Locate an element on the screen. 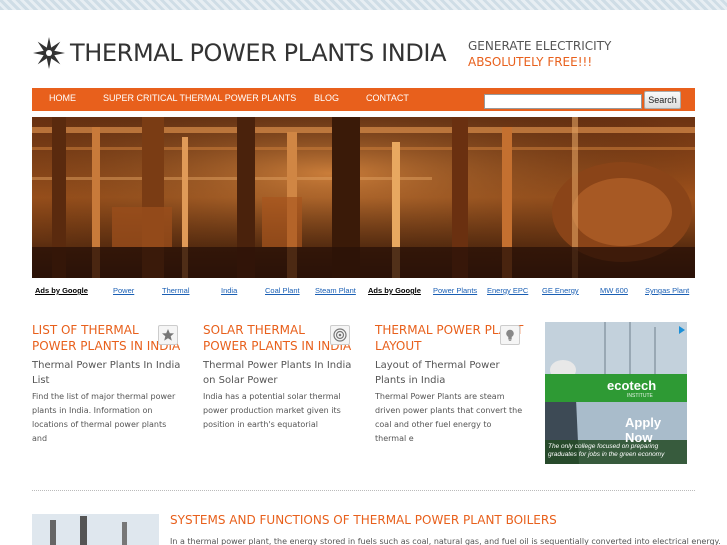 The width and height of the screenshot is (727, 545). nav-item-contact: CONTACT is located at coordinates (387, 98).